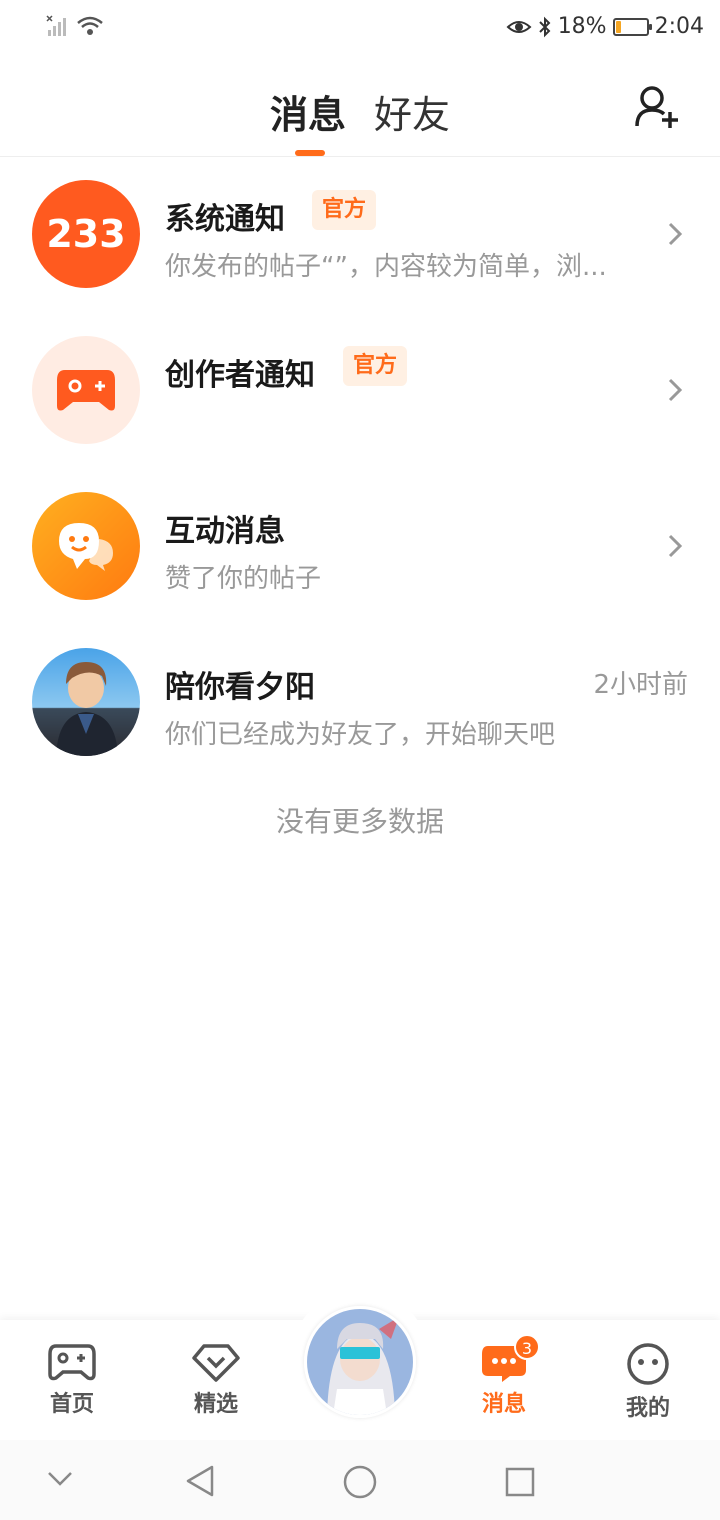  I want to click on item-subtitle: 你们已经成为好友了，开始聊天吧, so click(360, 735).